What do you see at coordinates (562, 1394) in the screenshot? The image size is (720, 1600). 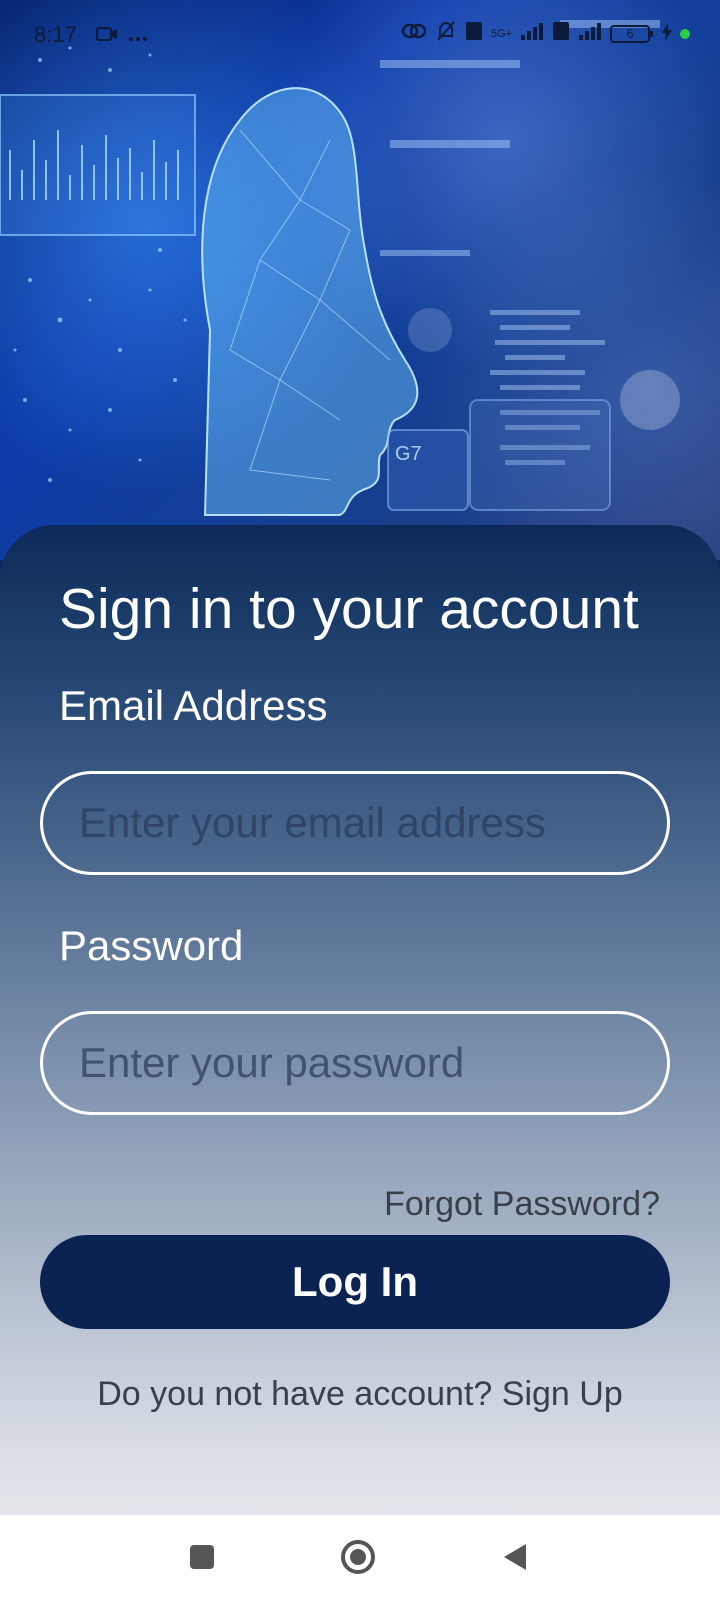 I see `signup-link: Sign Up` at bounding box center [562, 1394].